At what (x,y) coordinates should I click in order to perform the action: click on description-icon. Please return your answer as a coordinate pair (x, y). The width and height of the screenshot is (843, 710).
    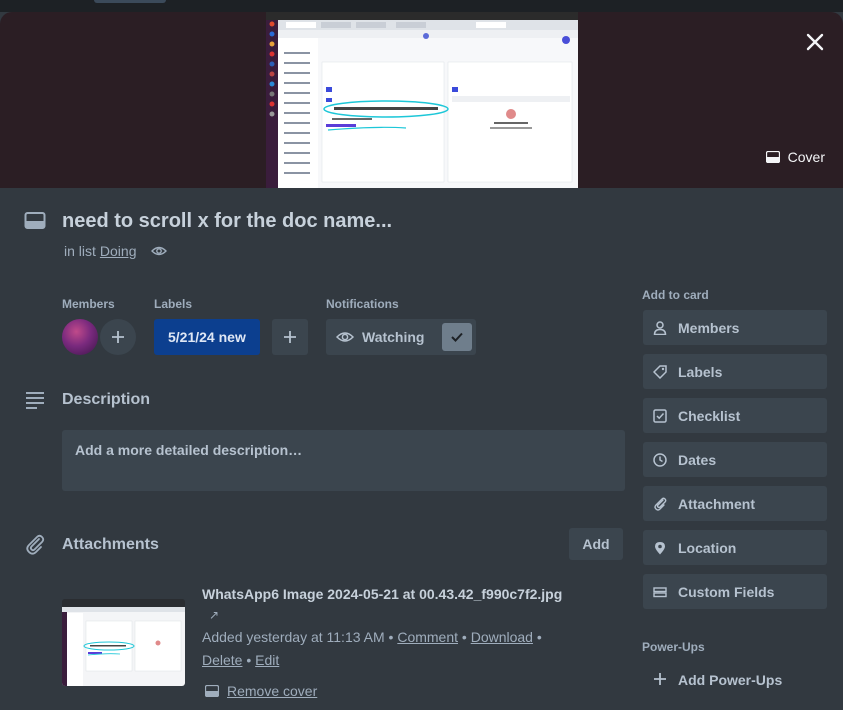
    Looking at the image, I should click on (35, 400).